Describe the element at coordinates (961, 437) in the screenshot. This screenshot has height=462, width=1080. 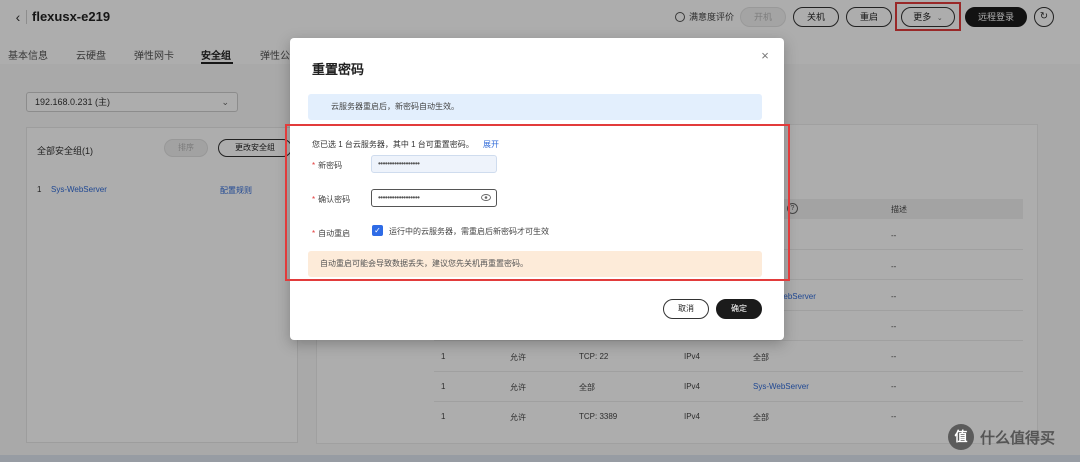
I see `watermark-logo: 值` at that location.